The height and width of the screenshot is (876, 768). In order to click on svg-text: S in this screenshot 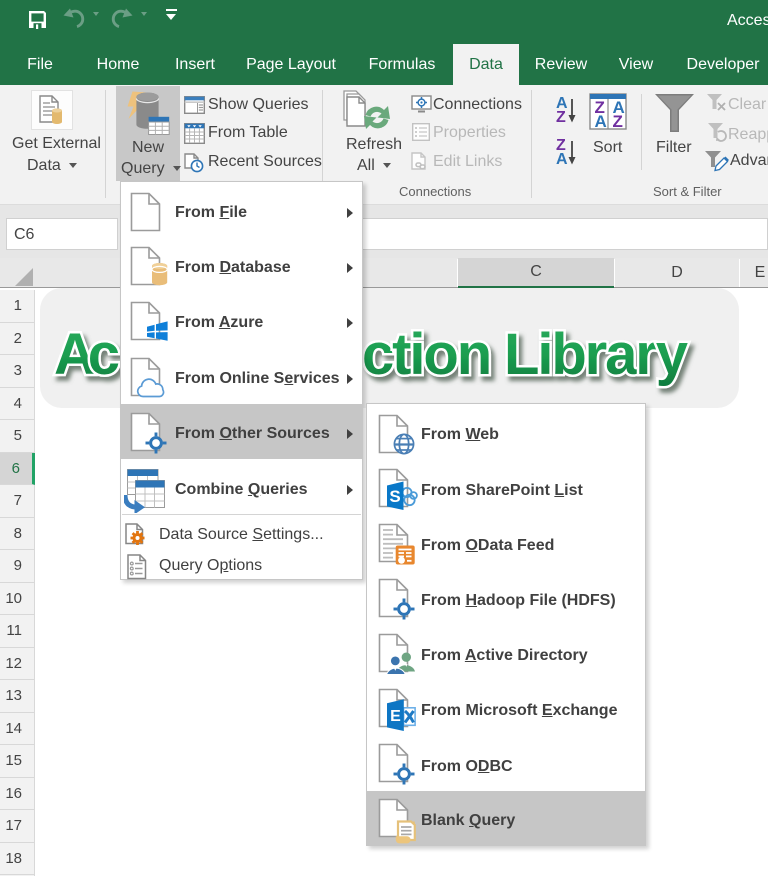, I will do `click(394, 496)`.